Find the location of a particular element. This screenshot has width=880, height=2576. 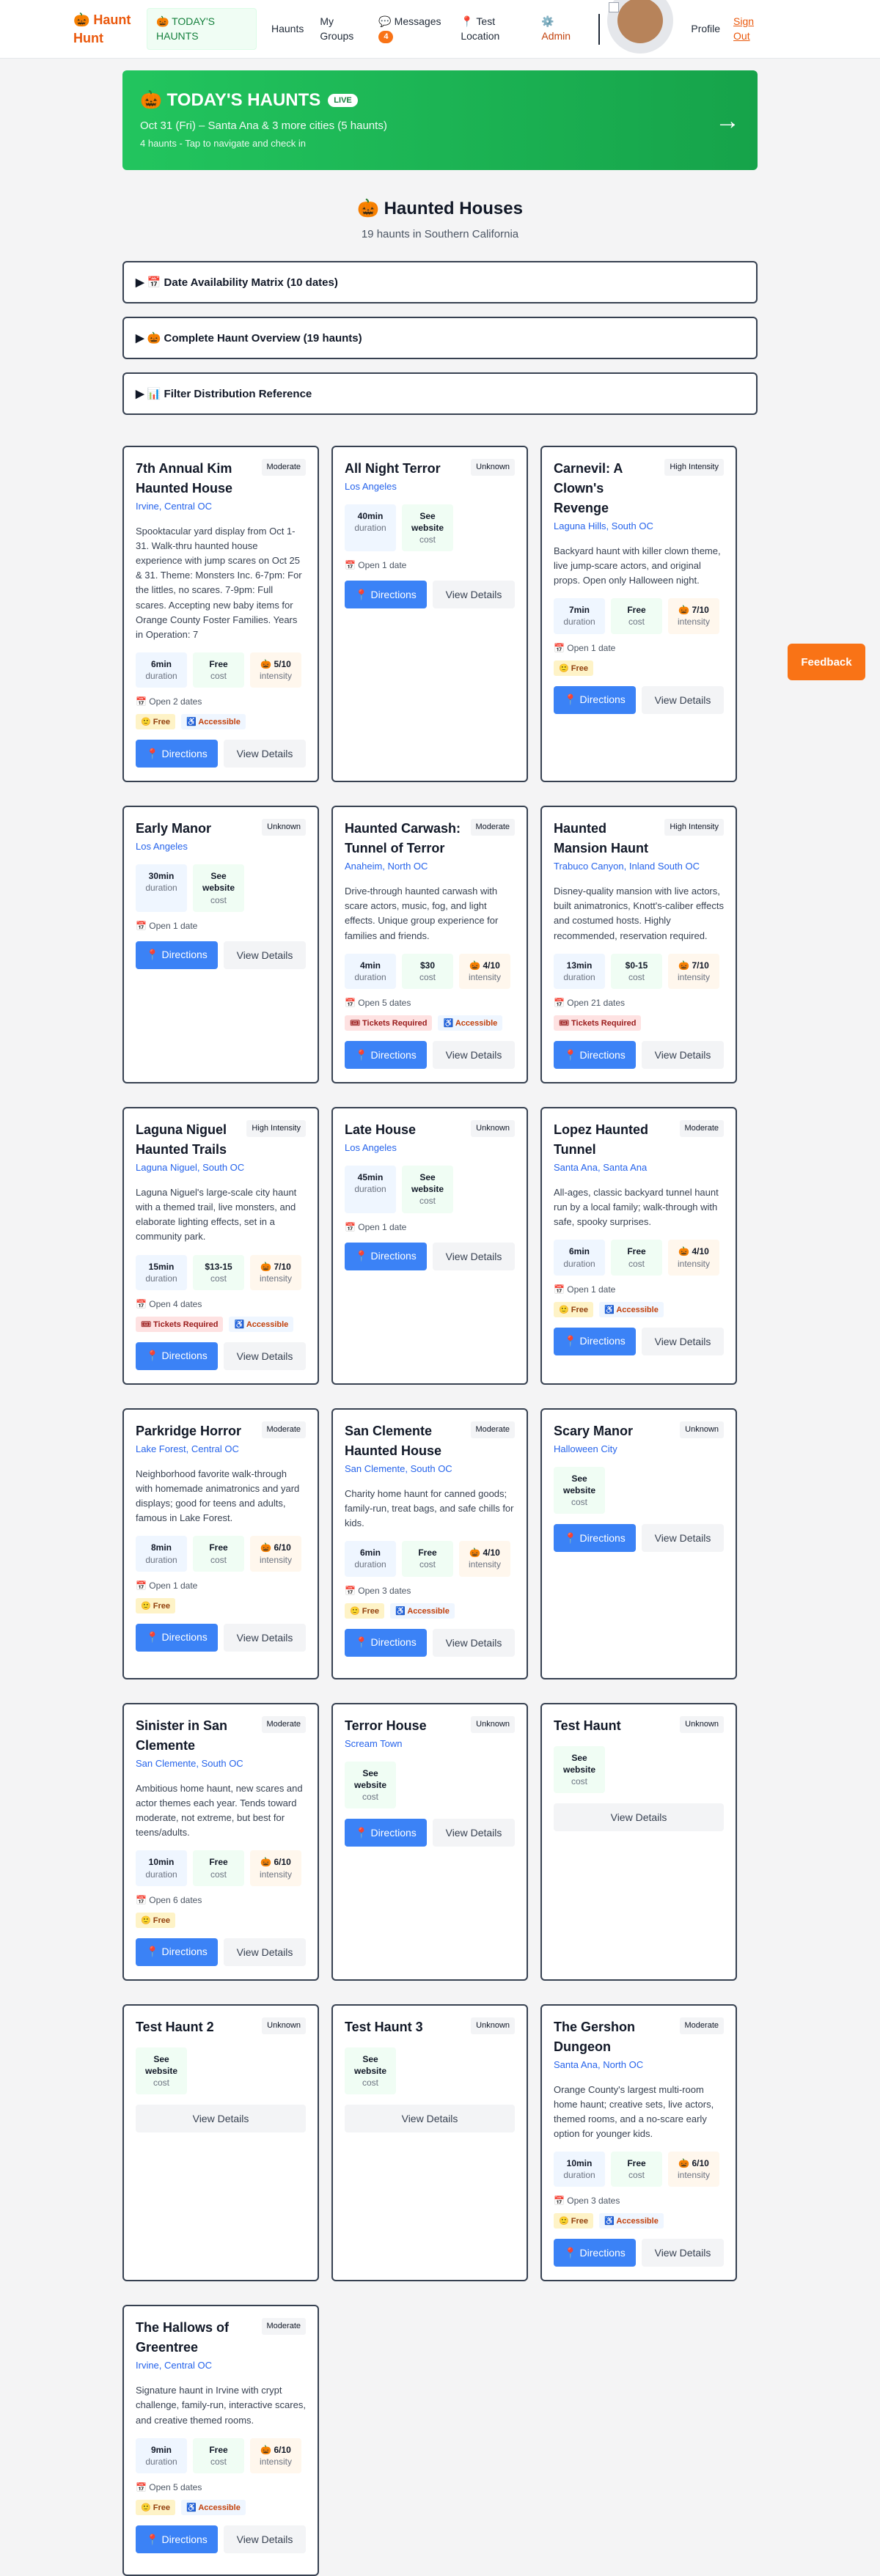

haunt-title: San Clemente Haunted House is located at coordinates (405, 1441).